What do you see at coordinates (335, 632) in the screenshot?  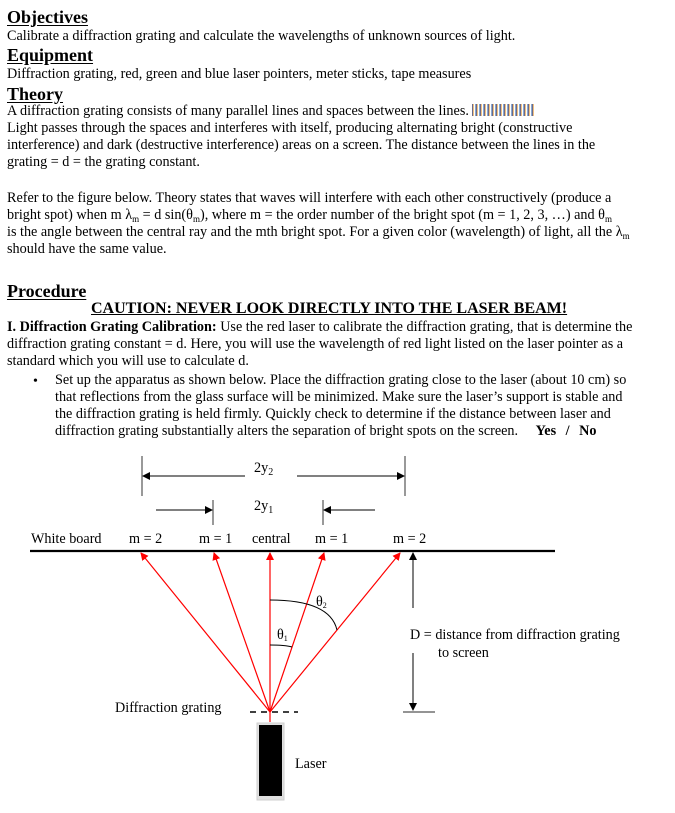 I see `ray-m2-right` at bounding box center [335, 632].